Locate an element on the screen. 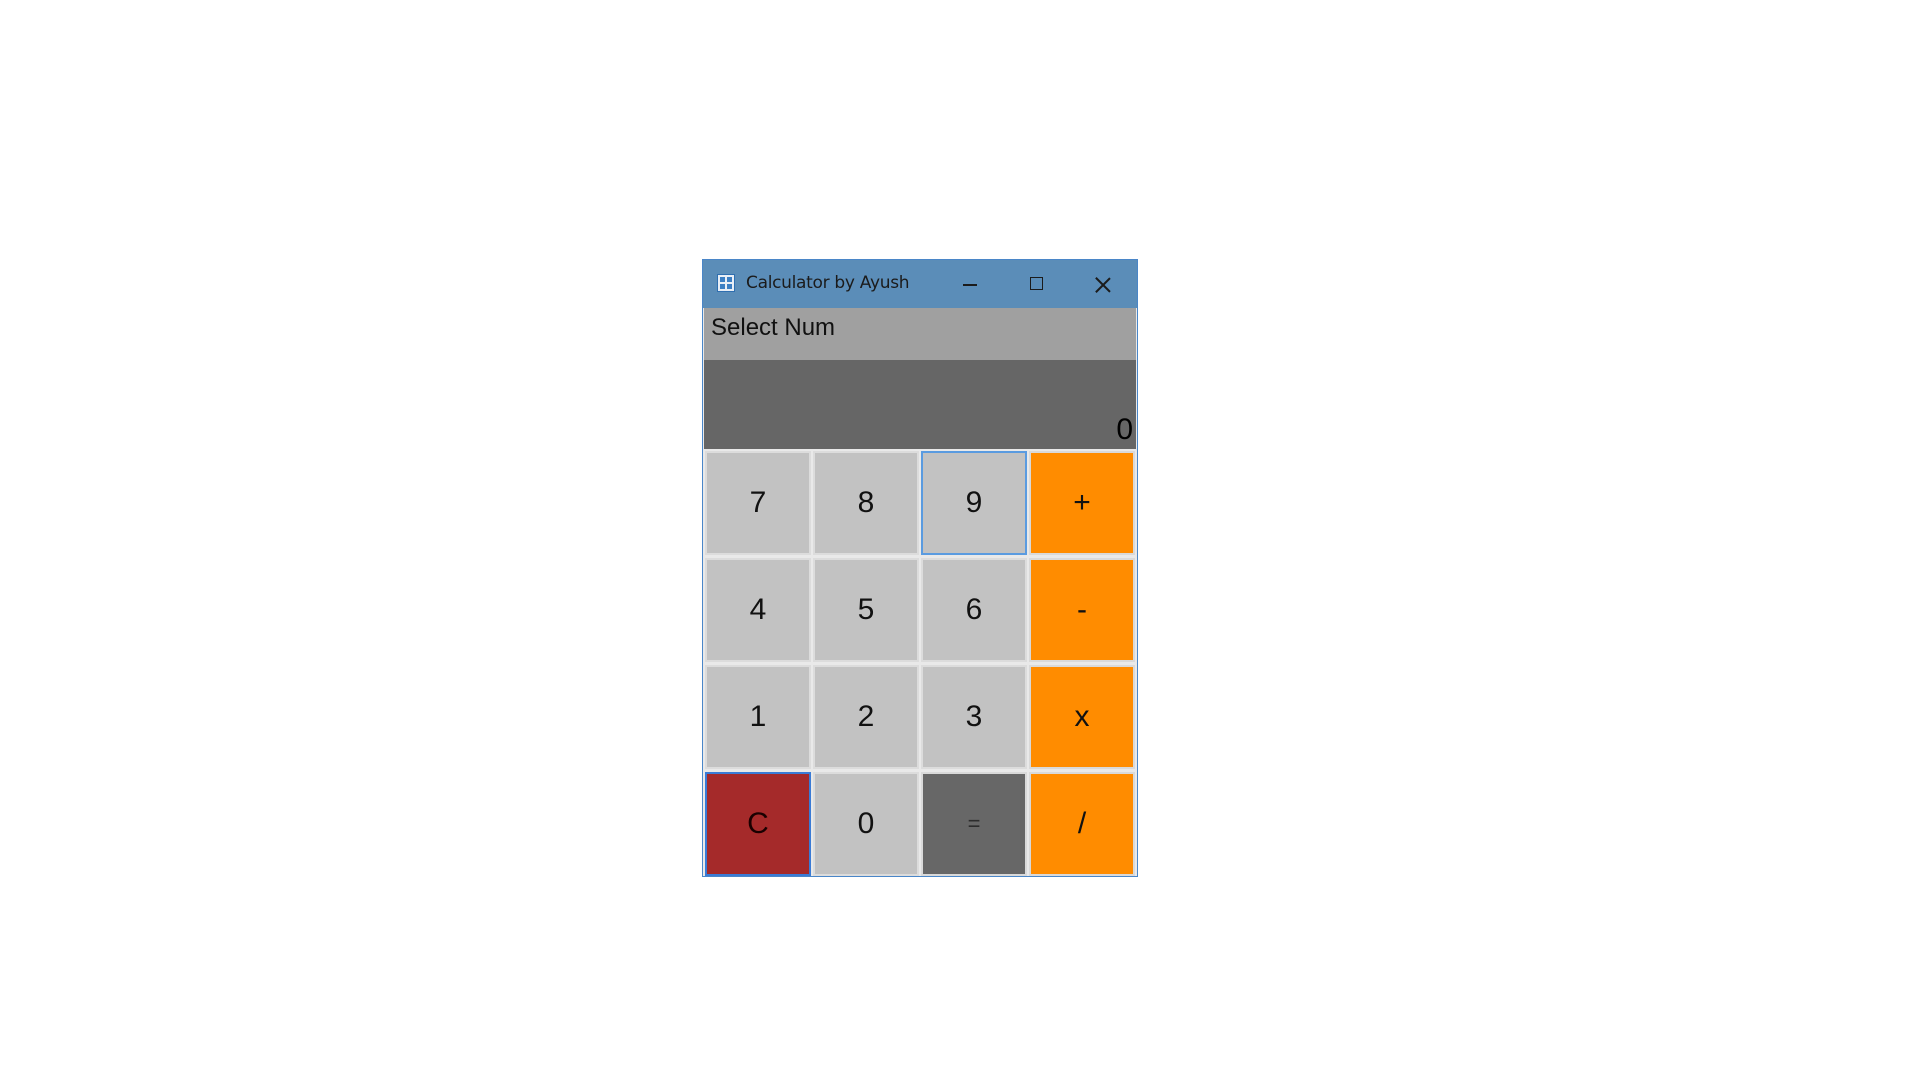  key-3: 3 is located at coordinates (974, 717).